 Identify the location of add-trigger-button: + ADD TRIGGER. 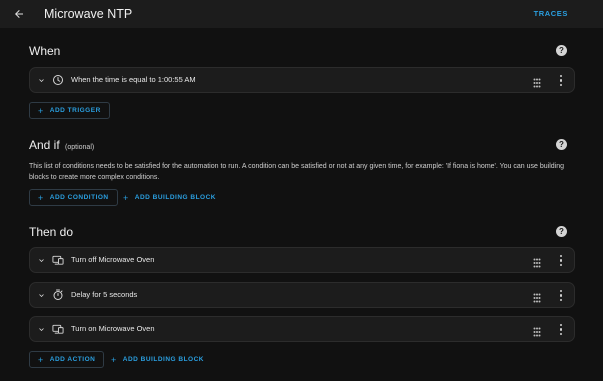
(69, 110).